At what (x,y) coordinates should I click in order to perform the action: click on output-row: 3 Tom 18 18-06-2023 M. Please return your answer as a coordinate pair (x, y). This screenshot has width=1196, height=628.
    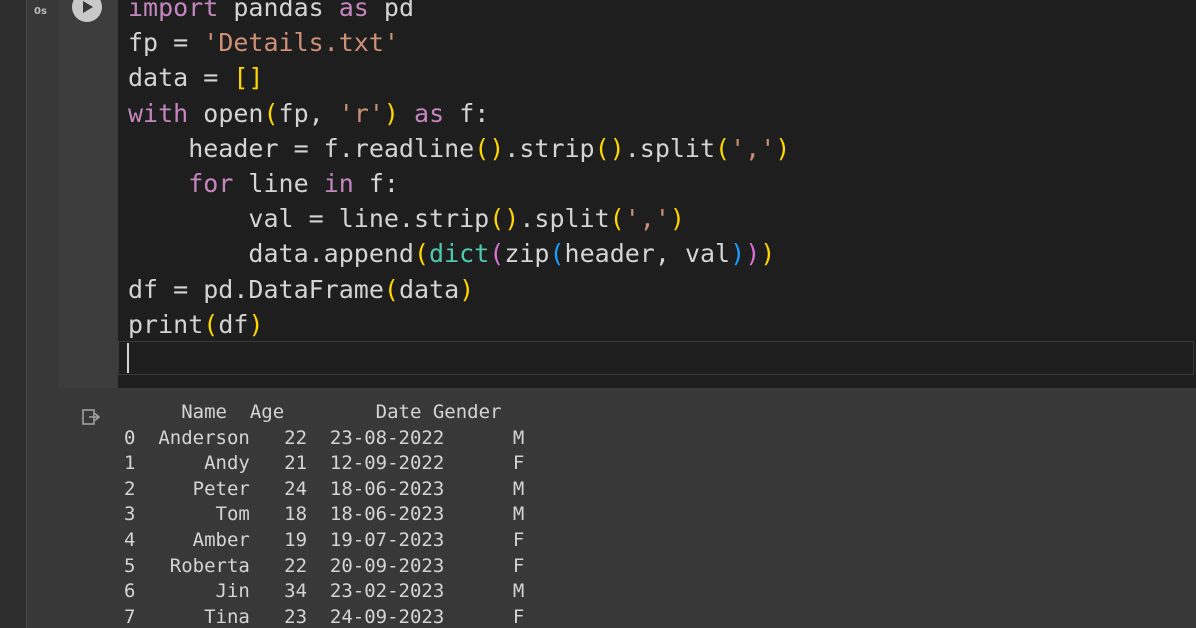
    Looking at the image, I should click on (324, 514).